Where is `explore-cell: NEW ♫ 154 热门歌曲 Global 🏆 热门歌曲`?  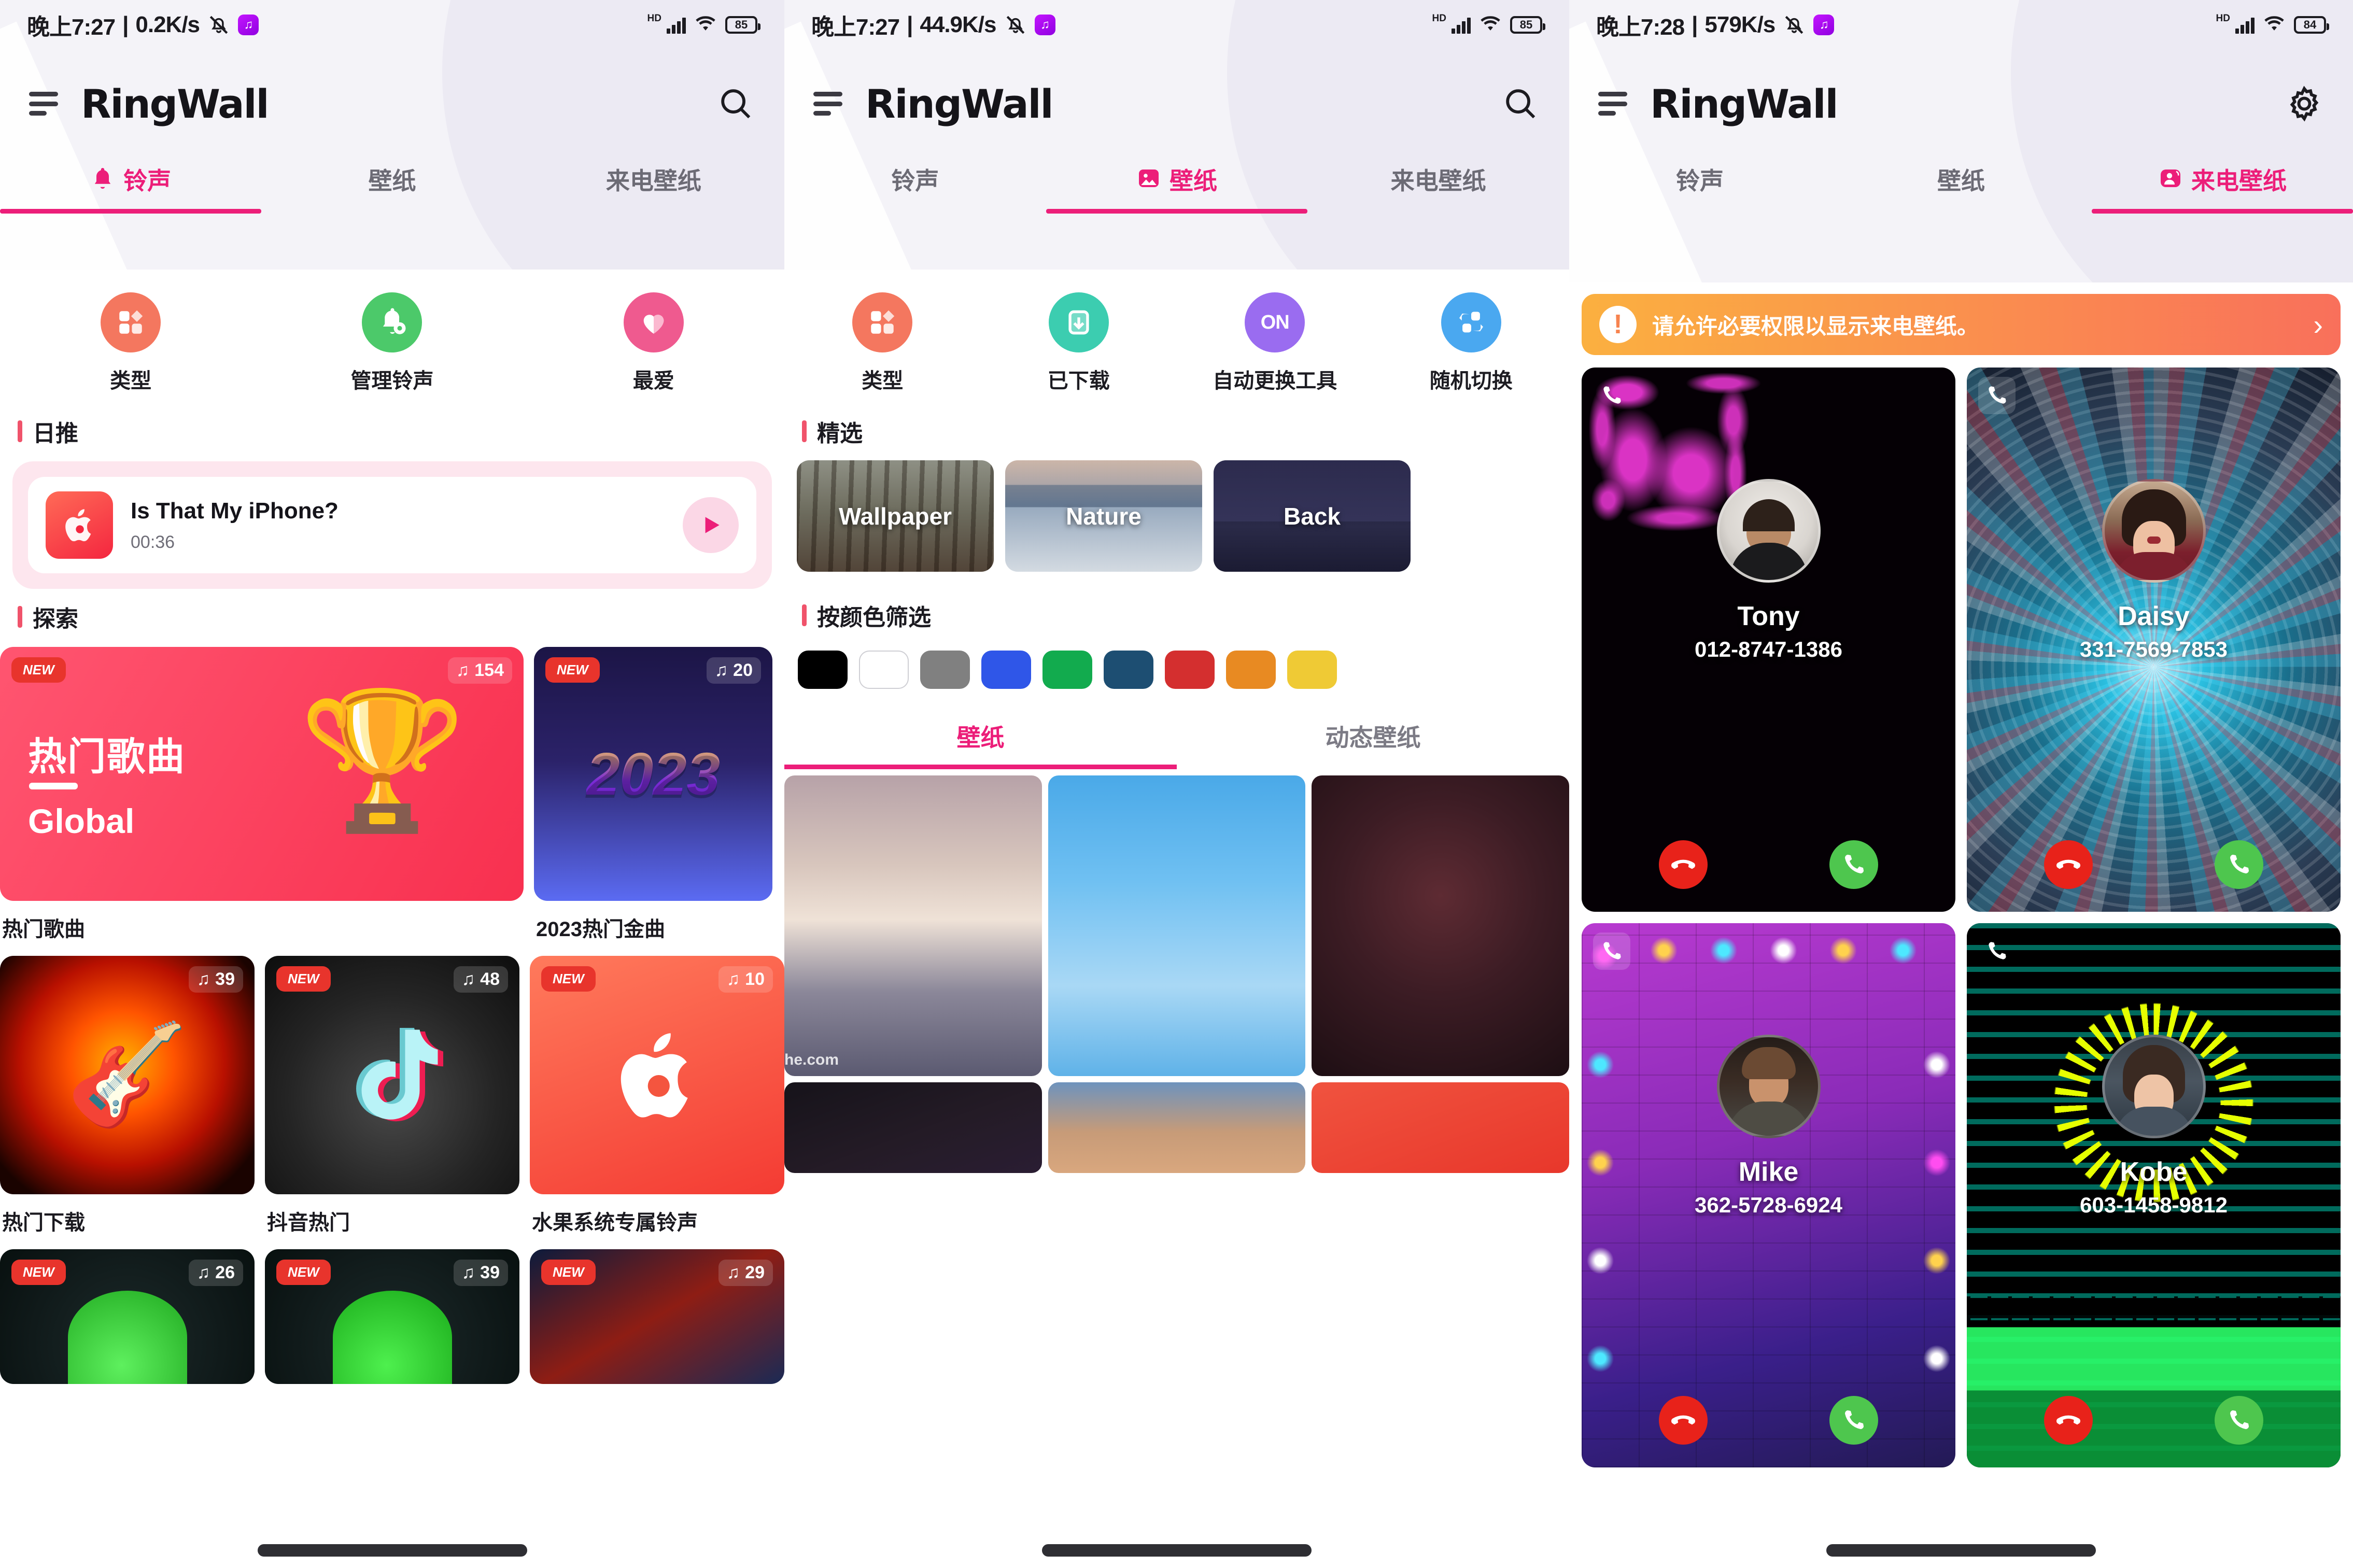 explore-cell: NEW ♫ 154 热门歌曲 Global 🏆 热门歌曲 is located at coordinates (262, 794).